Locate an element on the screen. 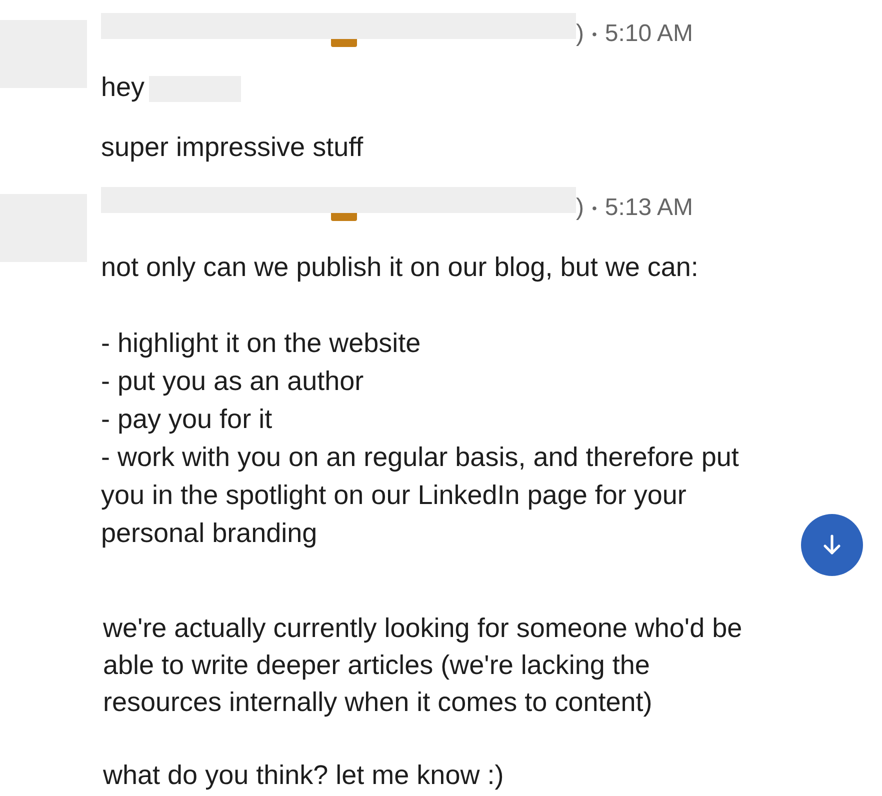  message-text: - highlight it on the website is located at coordinates (261, 343).